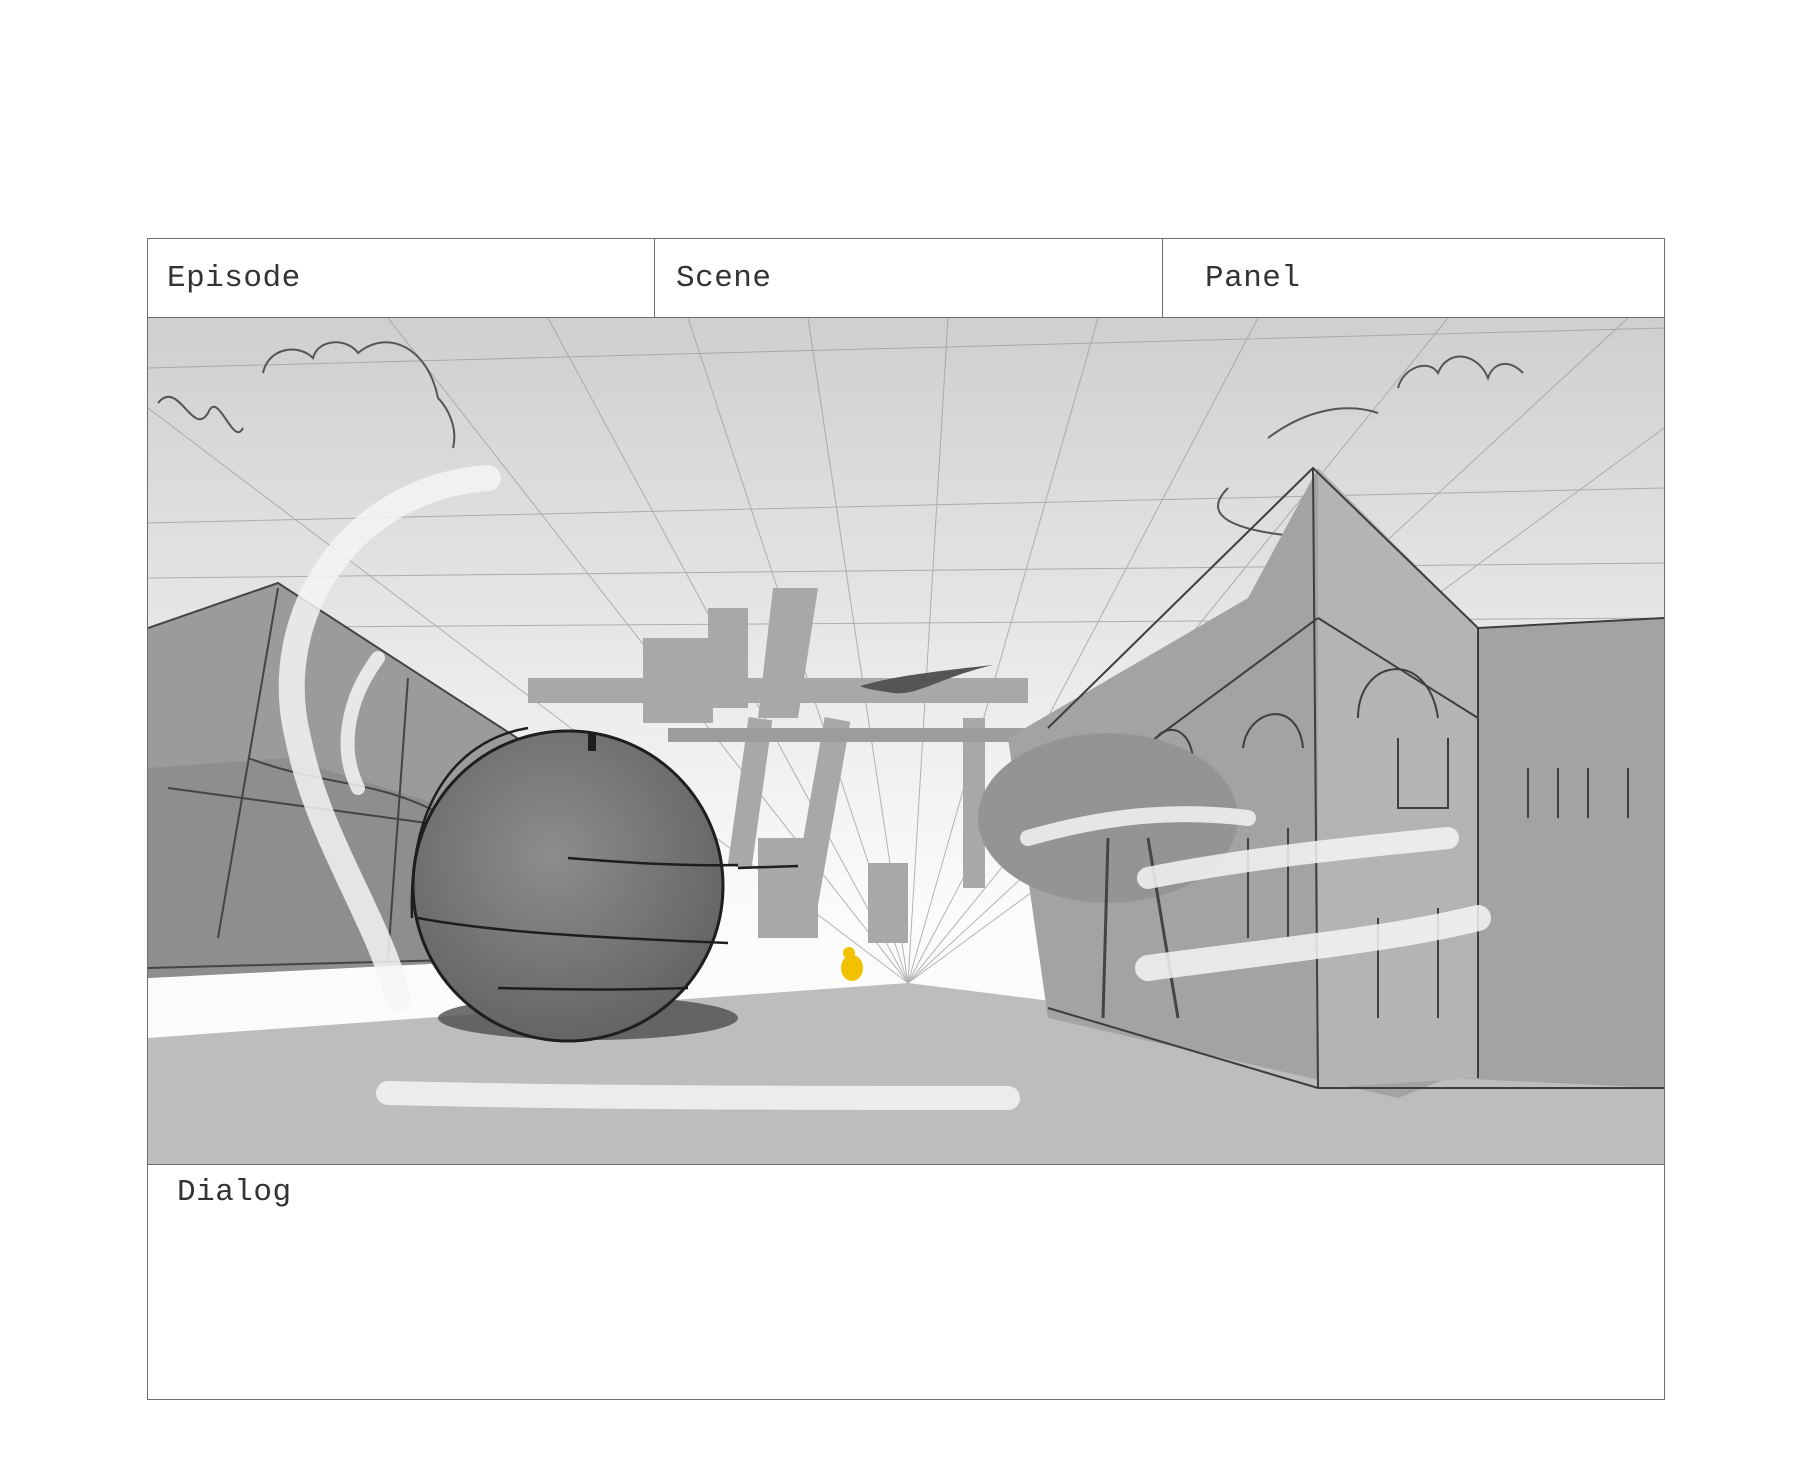  I want to click on scene-label: Scene, so click(724, 278).